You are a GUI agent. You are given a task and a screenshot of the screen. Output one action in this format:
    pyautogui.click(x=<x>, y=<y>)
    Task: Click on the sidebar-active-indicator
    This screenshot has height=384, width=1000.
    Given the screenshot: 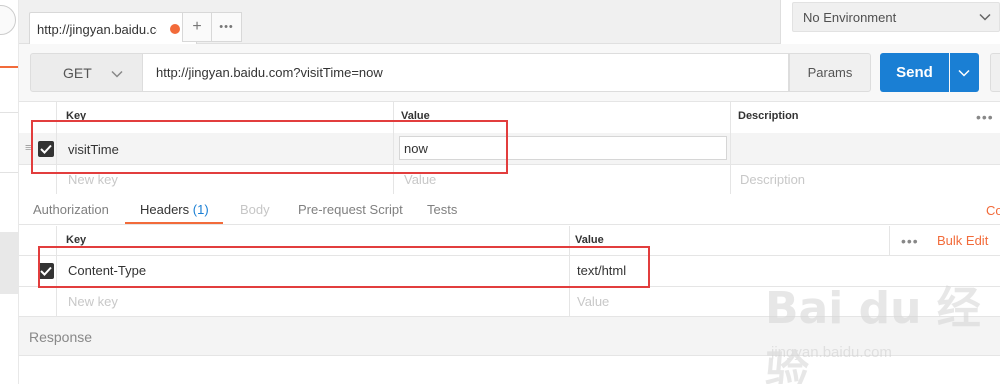 What is the action you would take?
    pyautogui.click(x=9, y=67)
    